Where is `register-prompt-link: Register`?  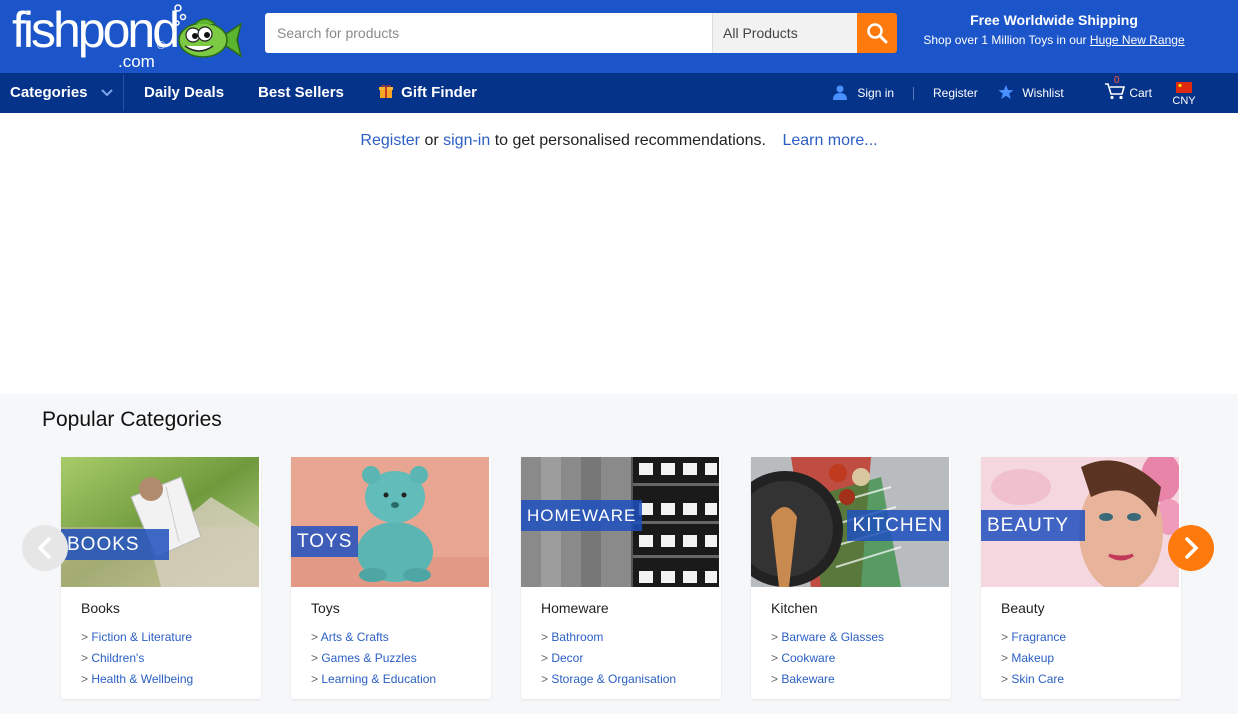
register-prompt-link: Register is located at coordinates (390, 140).